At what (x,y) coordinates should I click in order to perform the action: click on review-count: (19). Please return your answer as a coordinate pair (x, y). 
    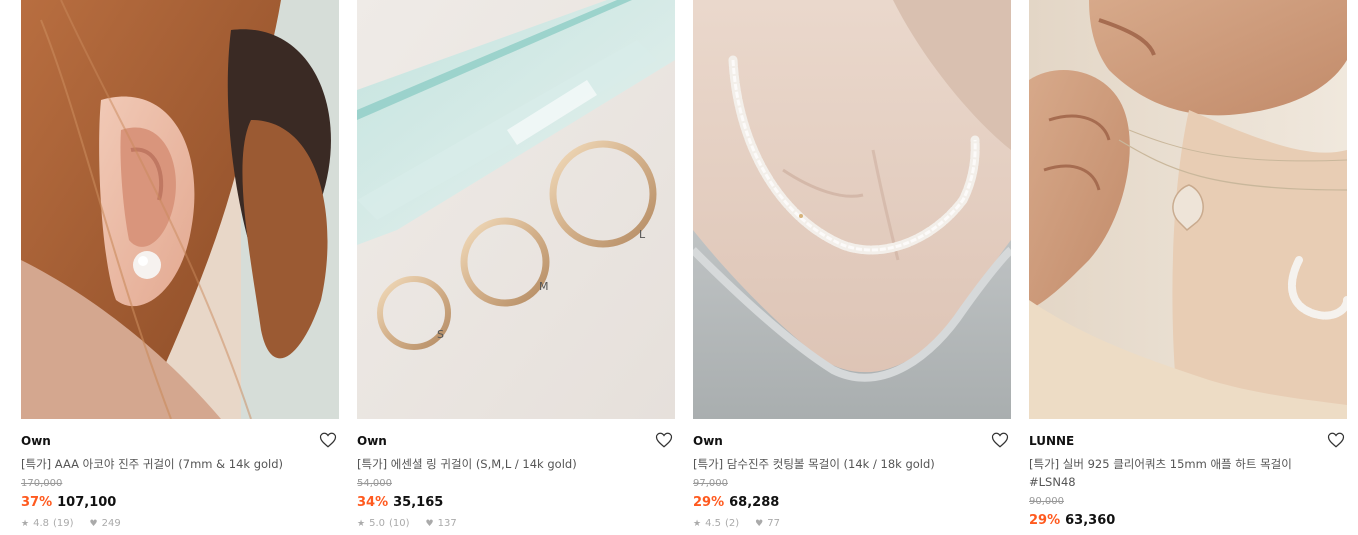
    Looking at the image, I should click on (63, 523).